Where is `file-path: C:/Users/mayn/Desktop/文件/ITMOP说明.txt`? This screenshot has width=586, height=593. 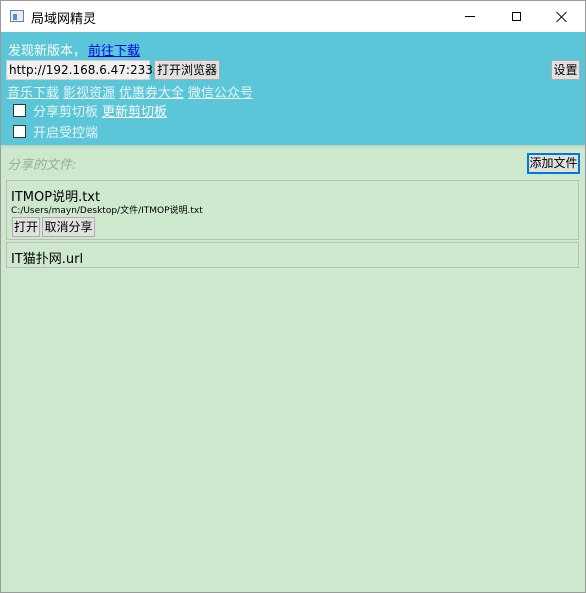
file-path: C:/Users/mayn/Desktop/文件/ITMOP说明.txt is located at coordinates (107, 211).